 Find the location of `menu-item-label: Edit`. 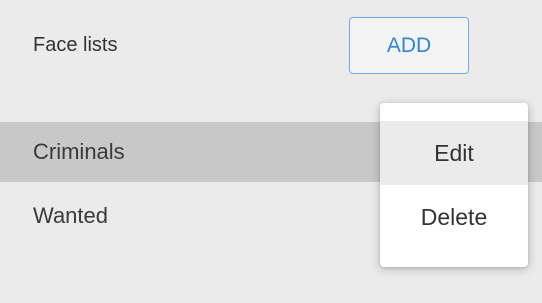

menu-item-label: Edit is located at coordinates (454, 152).